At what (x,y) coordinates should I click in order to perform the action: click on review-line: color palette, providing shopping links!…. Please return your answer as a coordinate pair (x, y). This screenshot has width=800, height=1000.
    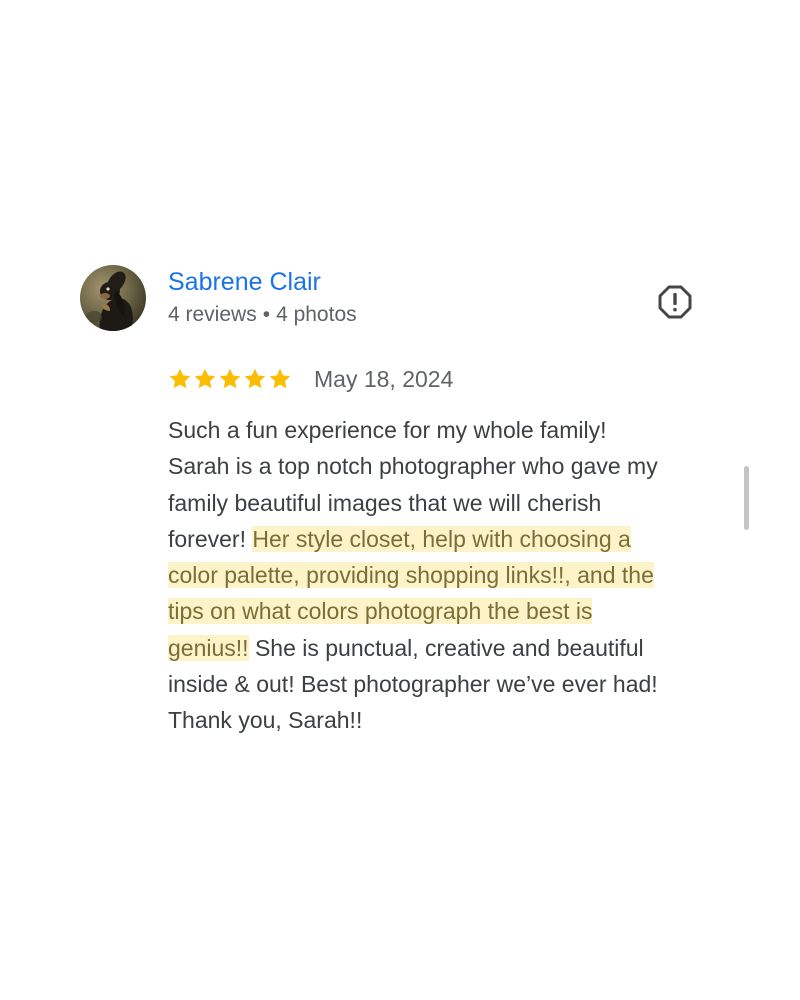
    Looking at the image, I should click on (450, 575).